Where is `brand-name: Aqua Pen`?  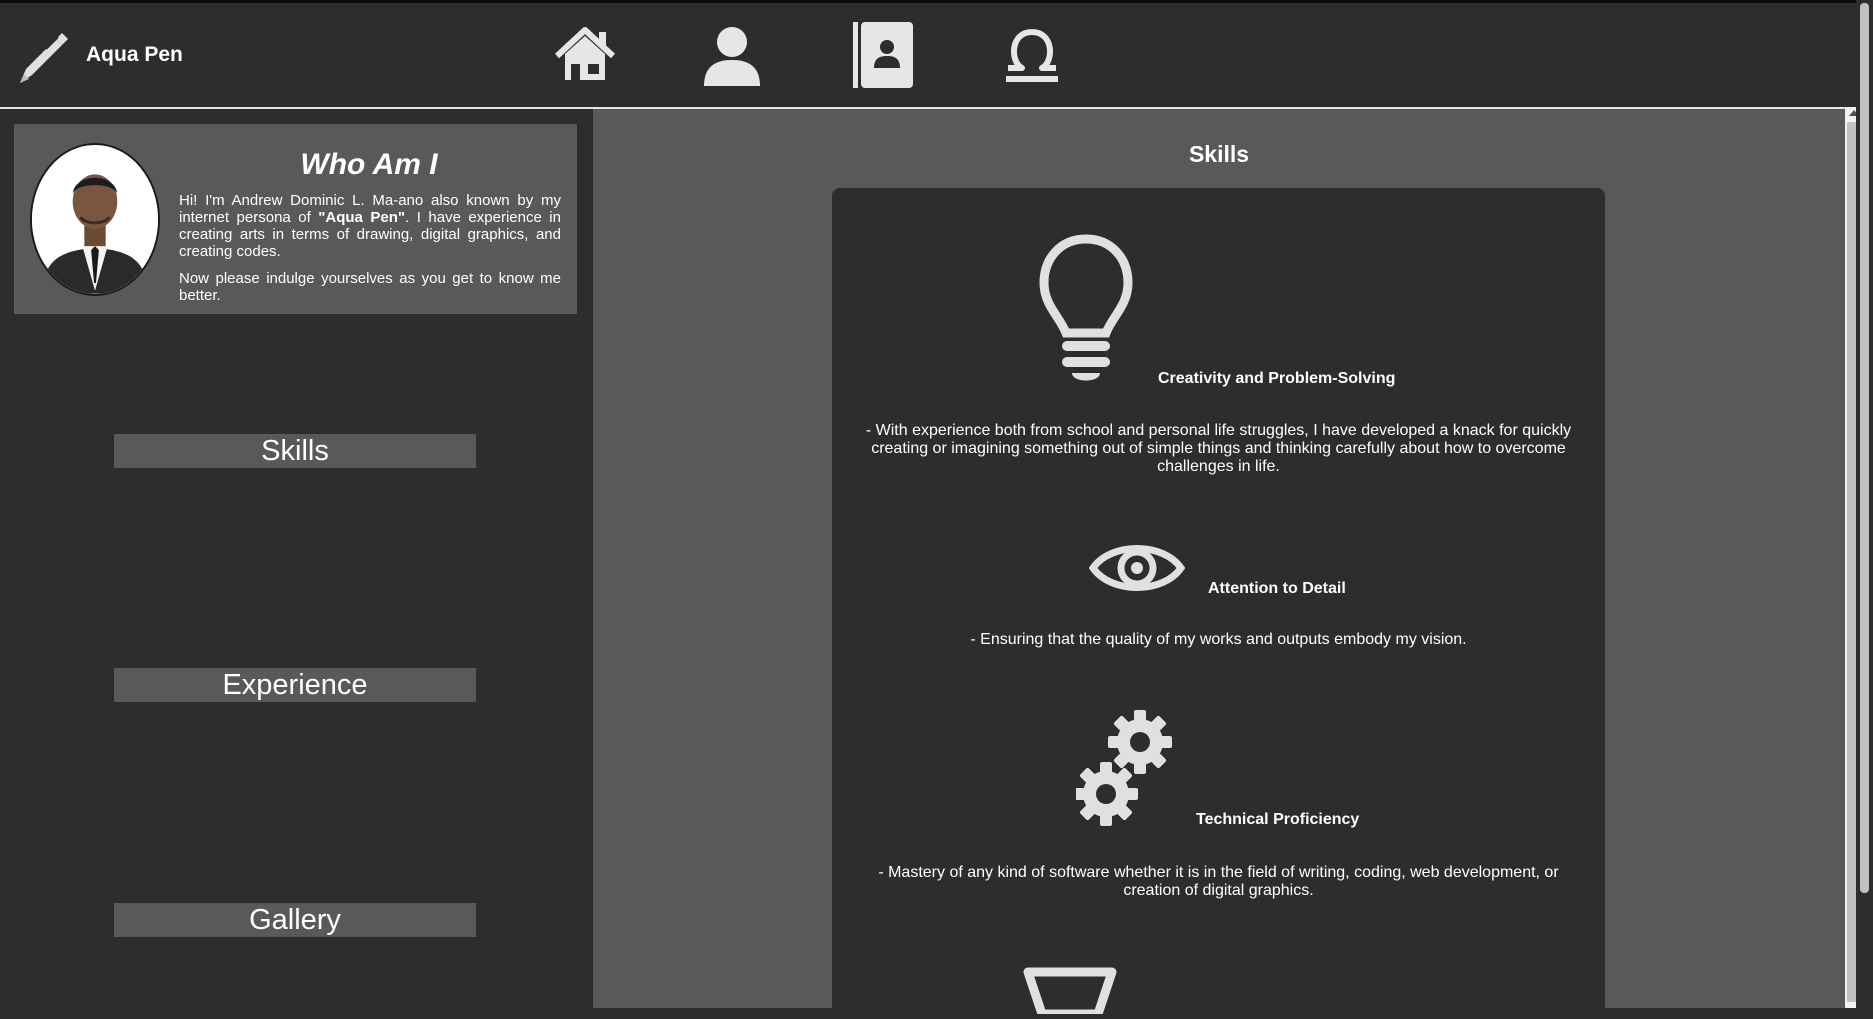
brand-name: Aqua Pen is located at coordinates (134, 55).